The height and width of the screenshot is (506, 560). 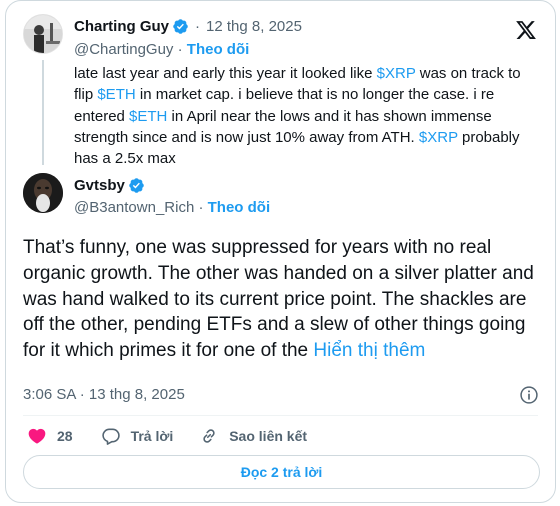 What do you see at coordinates (209, 436) in the screenshot?
I see `link-icon` at bounding box center [209, 436].